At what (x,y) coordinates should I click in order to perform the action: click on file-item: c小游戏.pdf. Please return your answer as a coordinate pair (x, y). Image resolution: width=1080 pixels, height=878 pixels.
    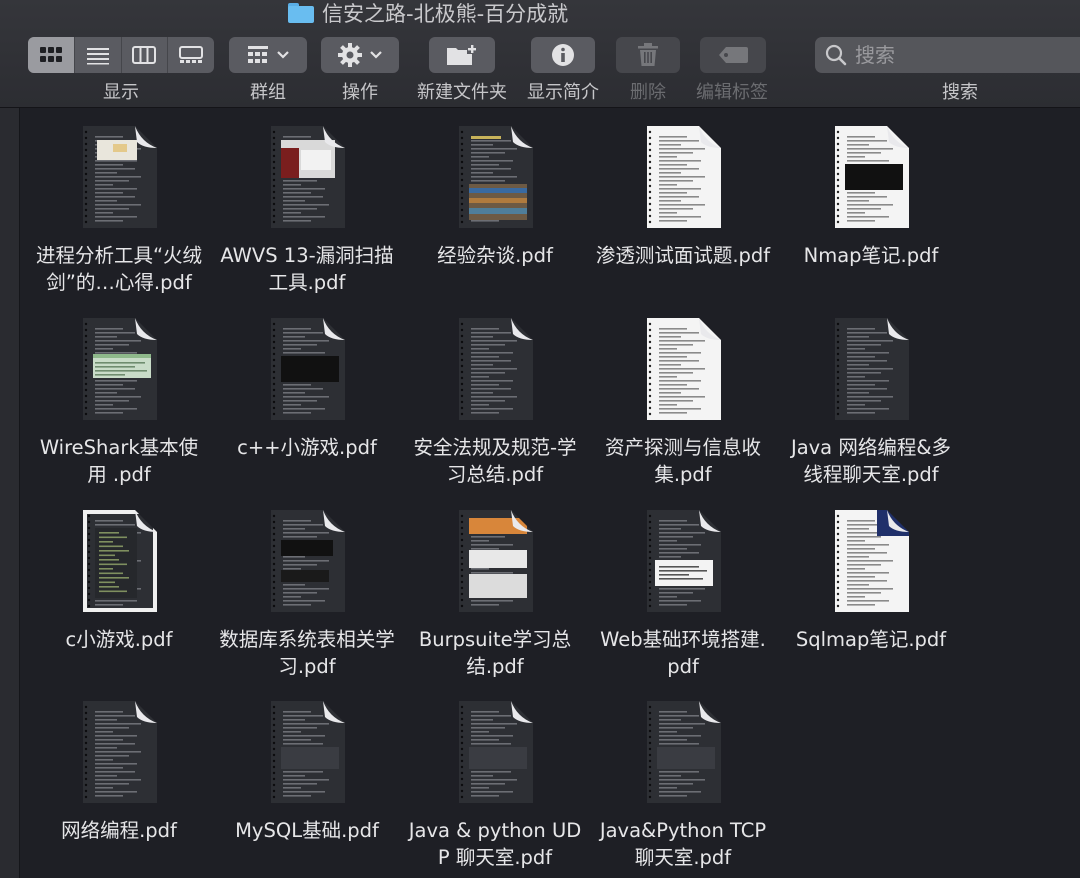
    Looking at the image, I should click on (119, 587).